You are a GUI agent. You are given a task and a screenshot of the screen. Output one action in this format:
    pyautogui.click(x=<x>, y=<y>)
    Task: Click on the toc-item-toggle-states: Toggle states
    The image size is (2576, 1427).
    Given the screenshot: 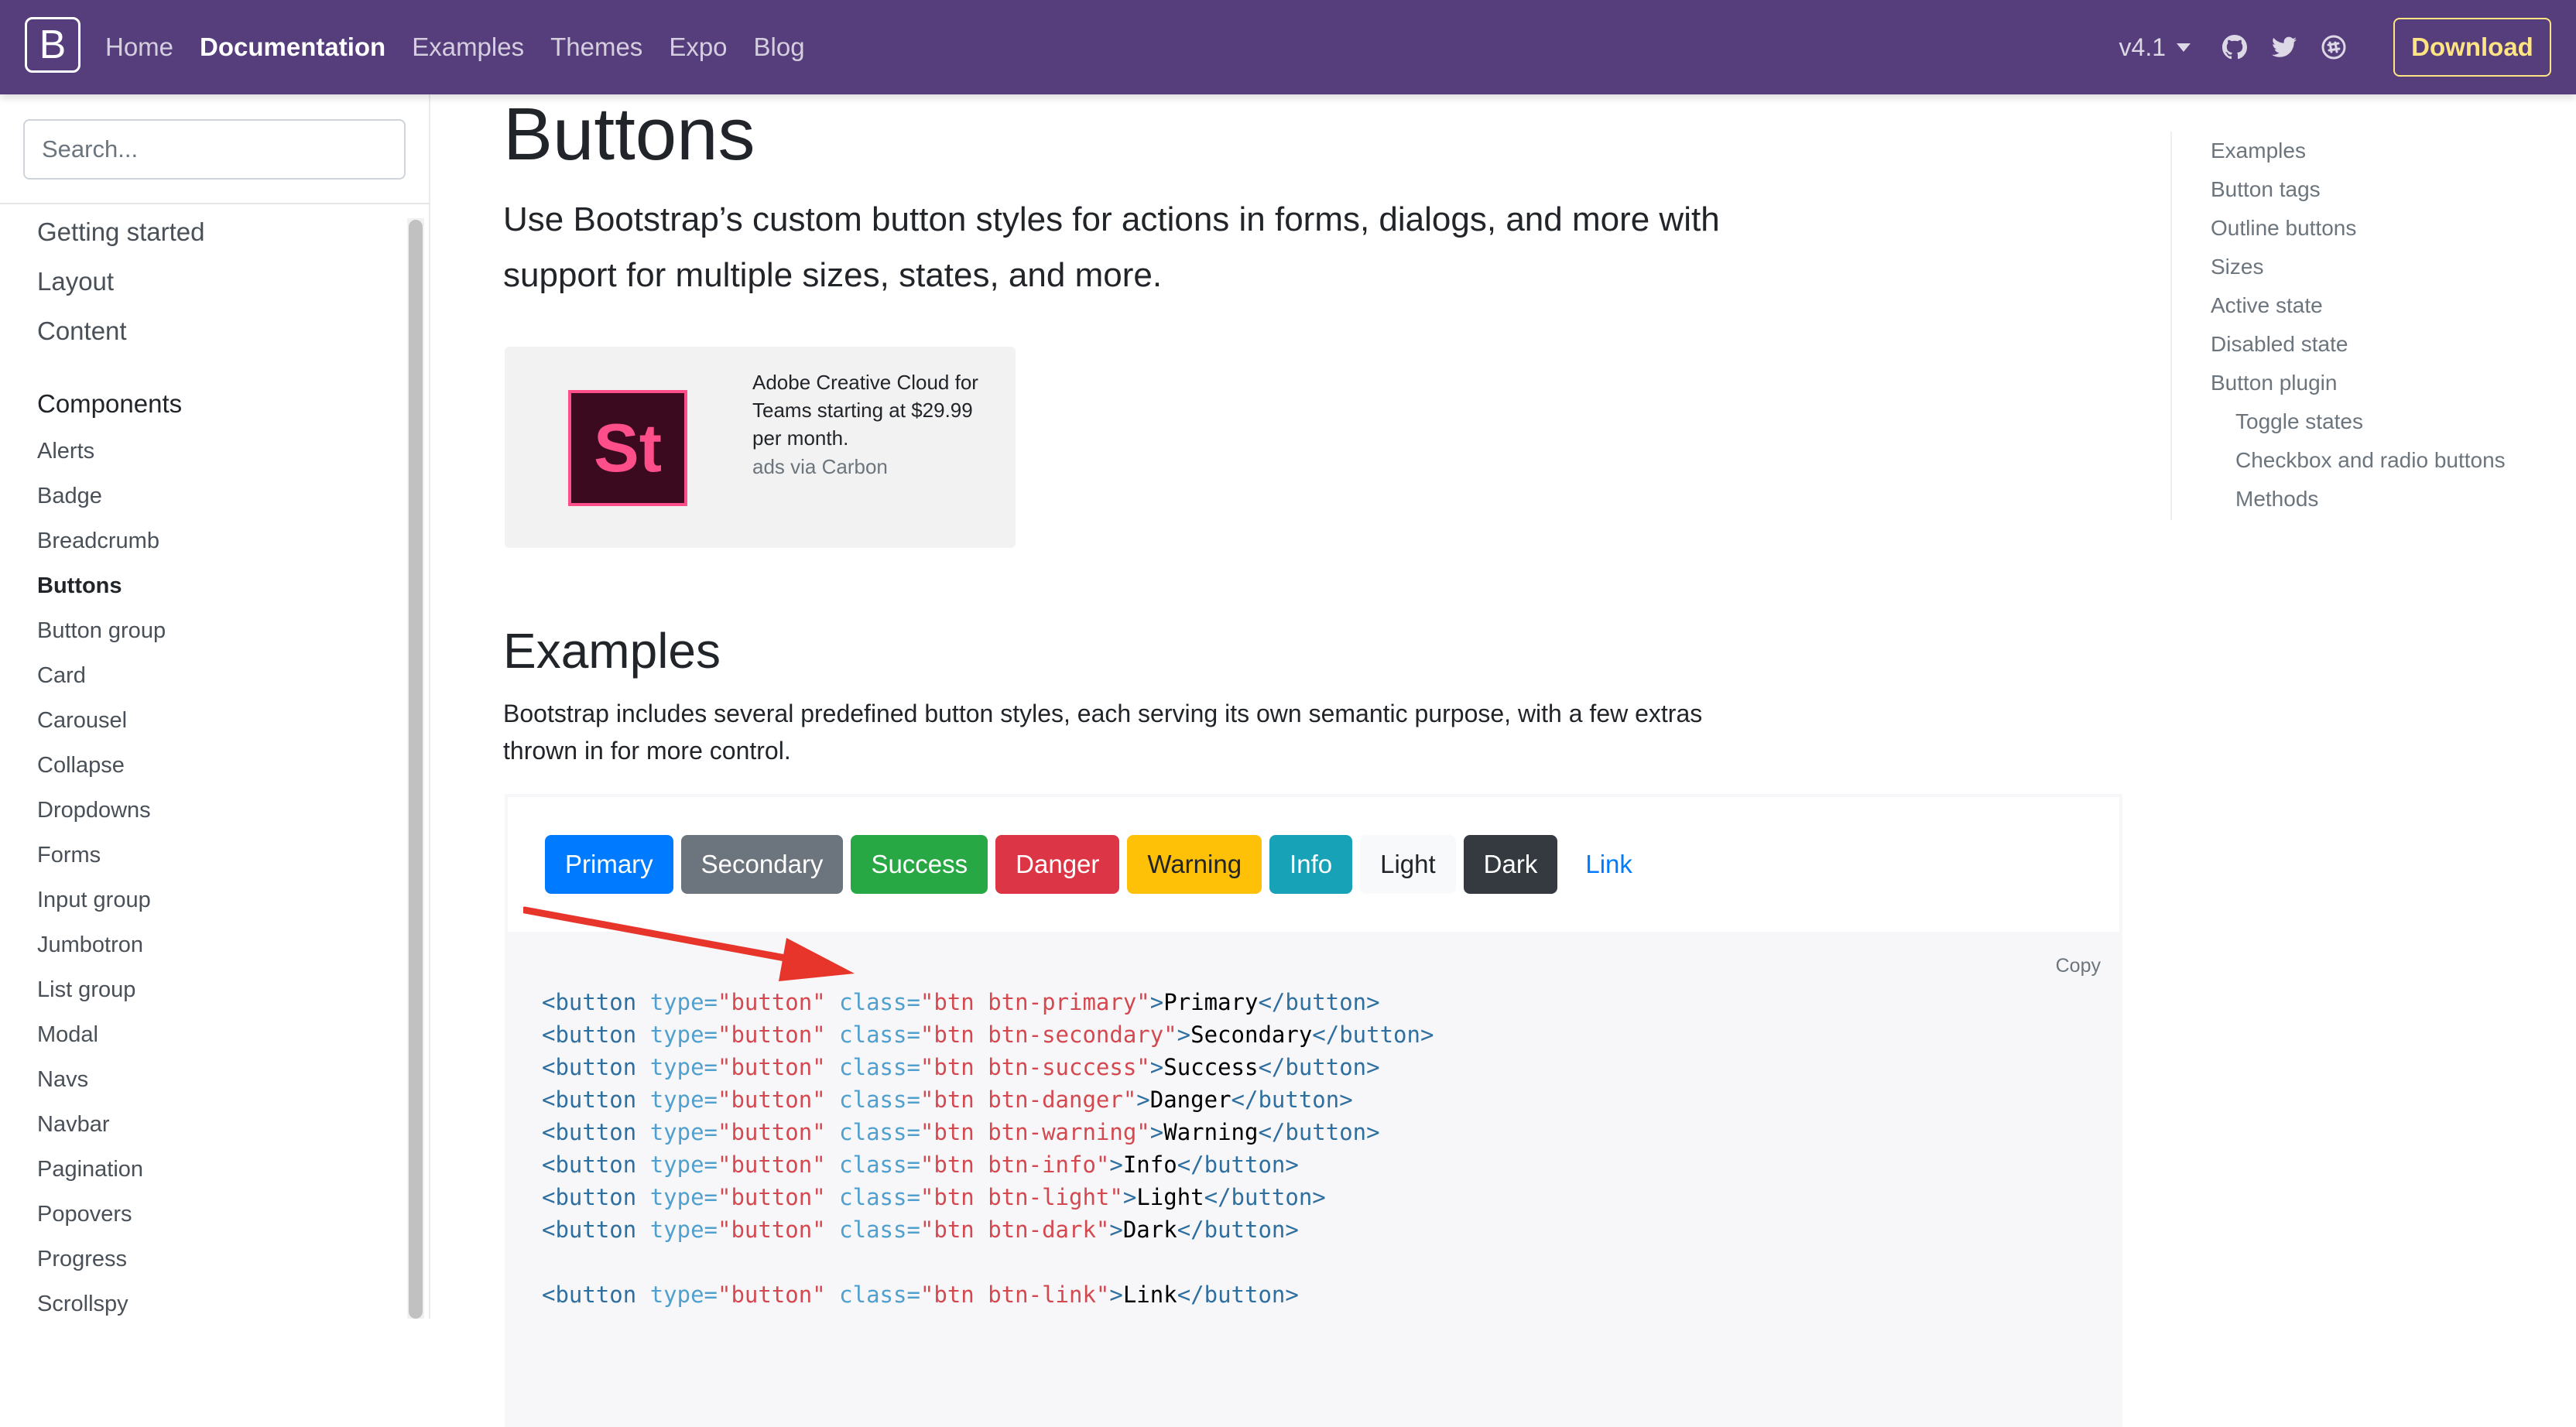 What is the action you would take?
    pyautogui.click(x=2384, y=421)
    